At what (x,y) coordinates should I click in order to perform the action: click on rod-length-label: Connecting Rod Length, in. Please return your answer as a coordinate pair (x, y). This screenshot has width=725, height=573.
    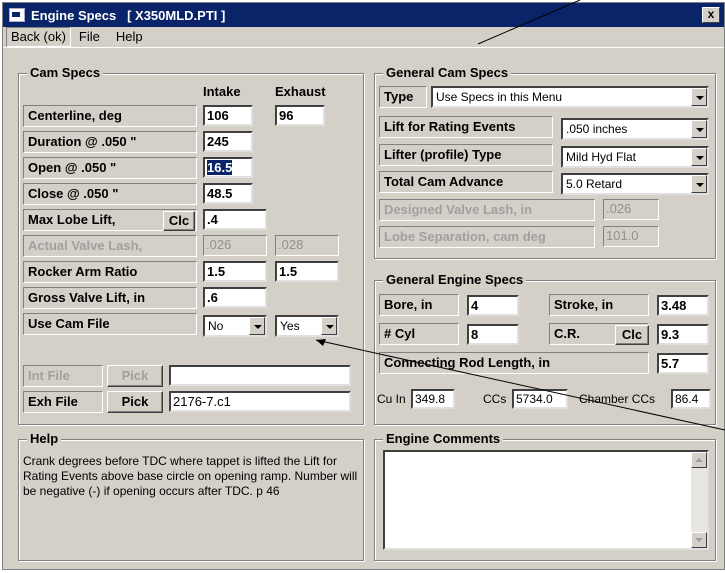
    Looking at the image, I should click on (514, 363).